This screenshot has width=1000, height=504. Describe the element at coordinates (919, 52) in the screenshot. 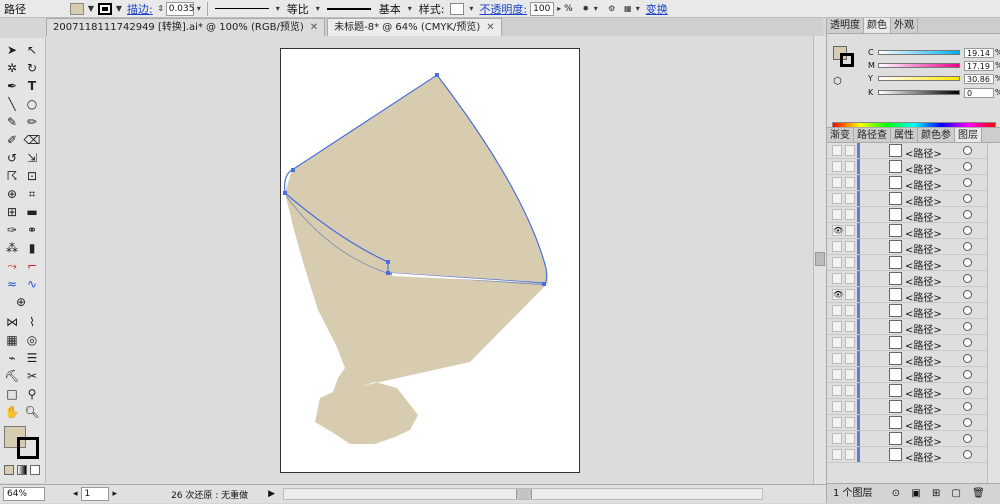

I see `cyan-slider` at that location.